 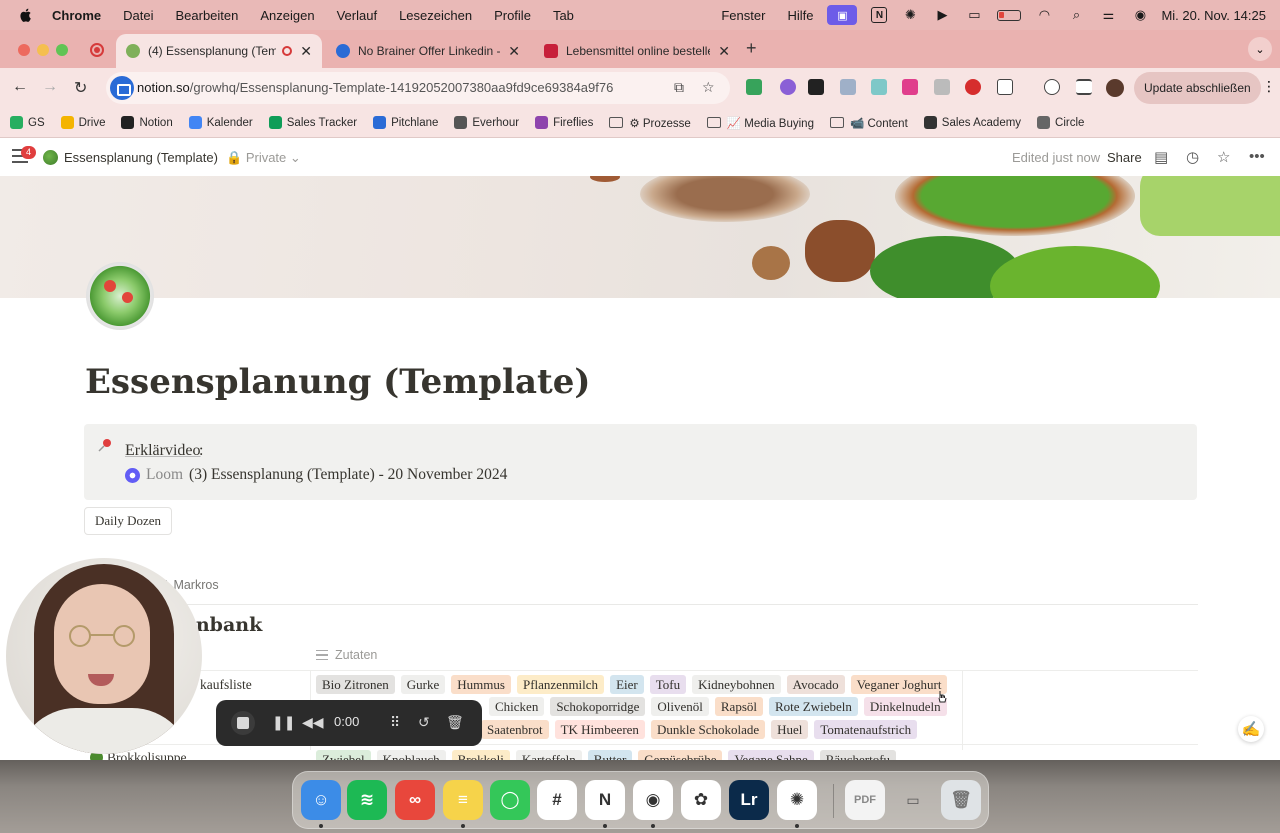 What do you see at coordinates (367, 800) in the screenshot?
I see `spotify-dock-icon: ≋` at bounding box center [367, 800].